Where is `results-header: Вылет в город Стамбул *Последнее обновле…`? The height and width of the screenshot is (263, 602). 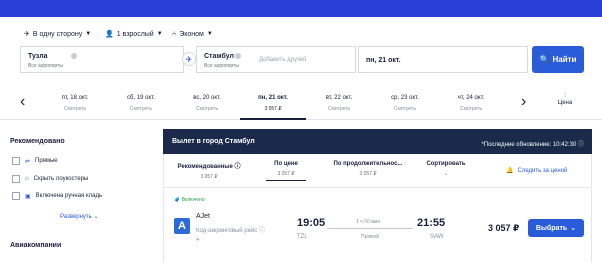 results-header: Вылет в город Стамбул *Последнее обновле… is located at coordinates (377, 141).